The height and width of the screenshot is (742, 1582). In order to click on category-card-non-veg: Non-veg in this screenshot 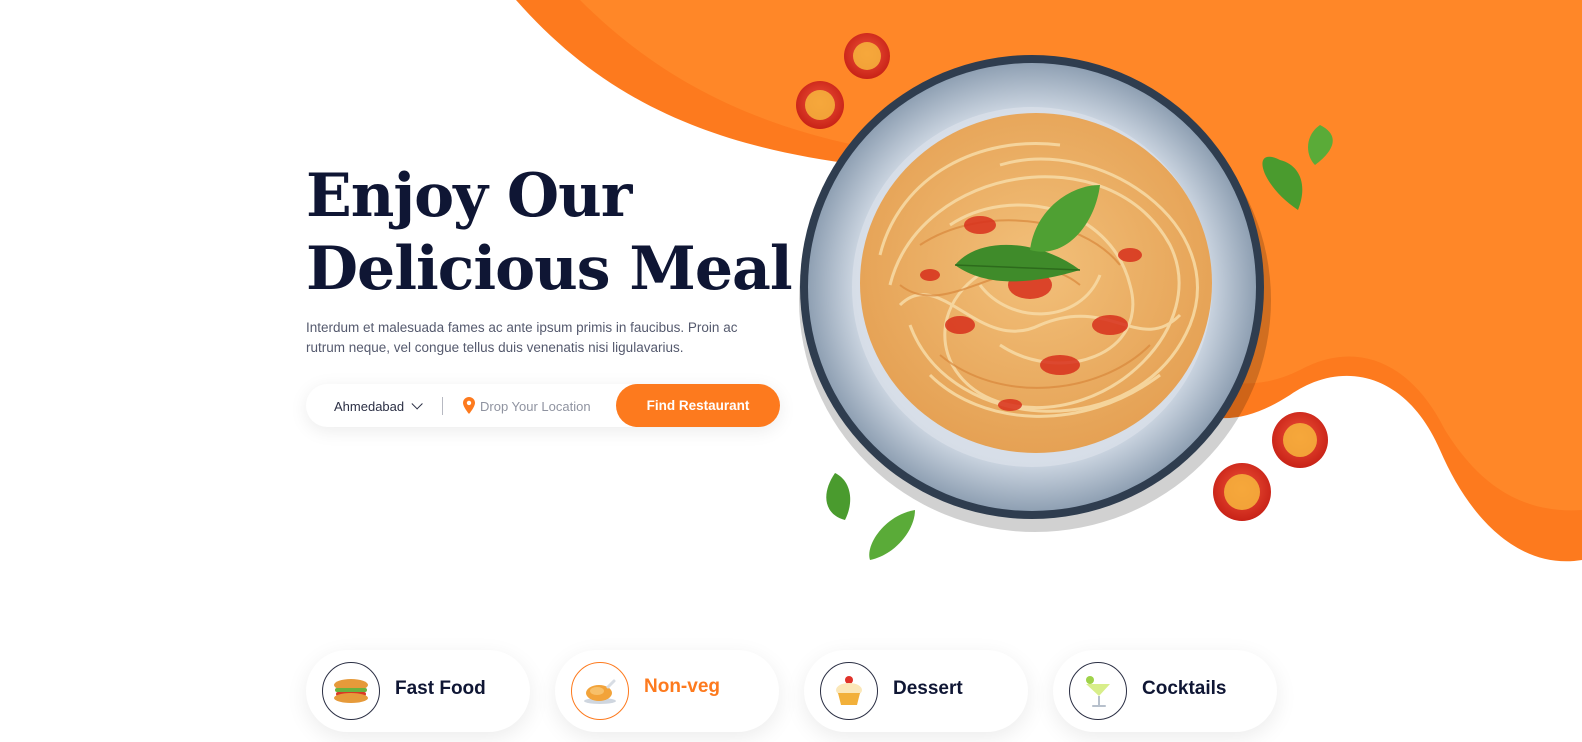, I will do `click(667, 691)`.